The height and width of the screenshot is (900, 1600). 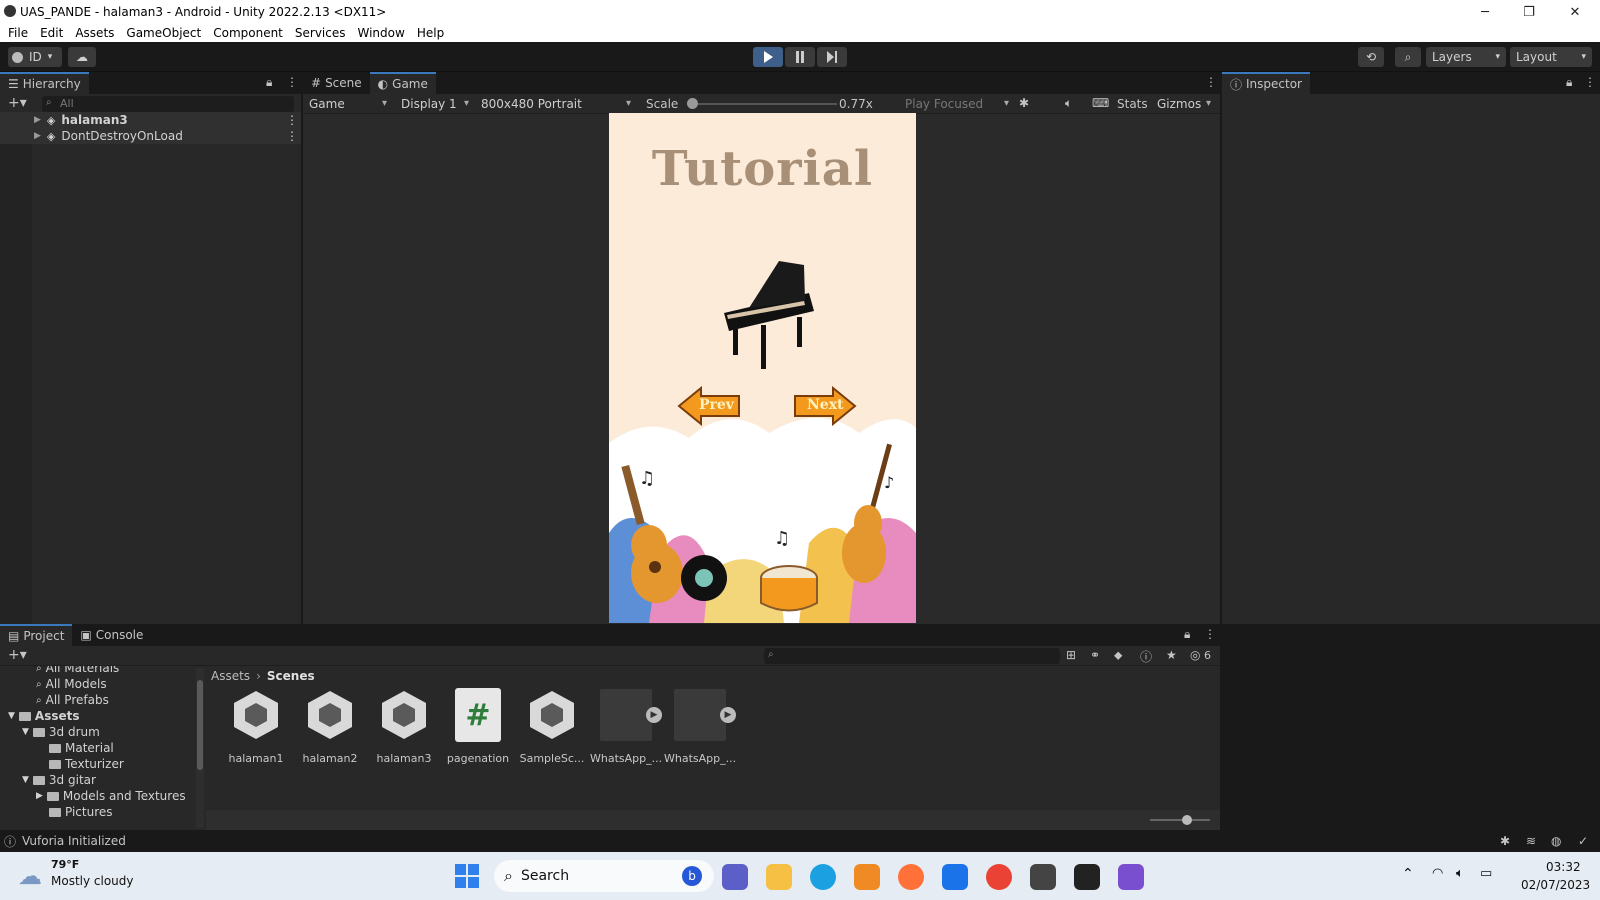 What do you see at coordinates (402, 83) in the screenshot?
I see `tab-game: ◐ Game` at bounding box center [402, 83].